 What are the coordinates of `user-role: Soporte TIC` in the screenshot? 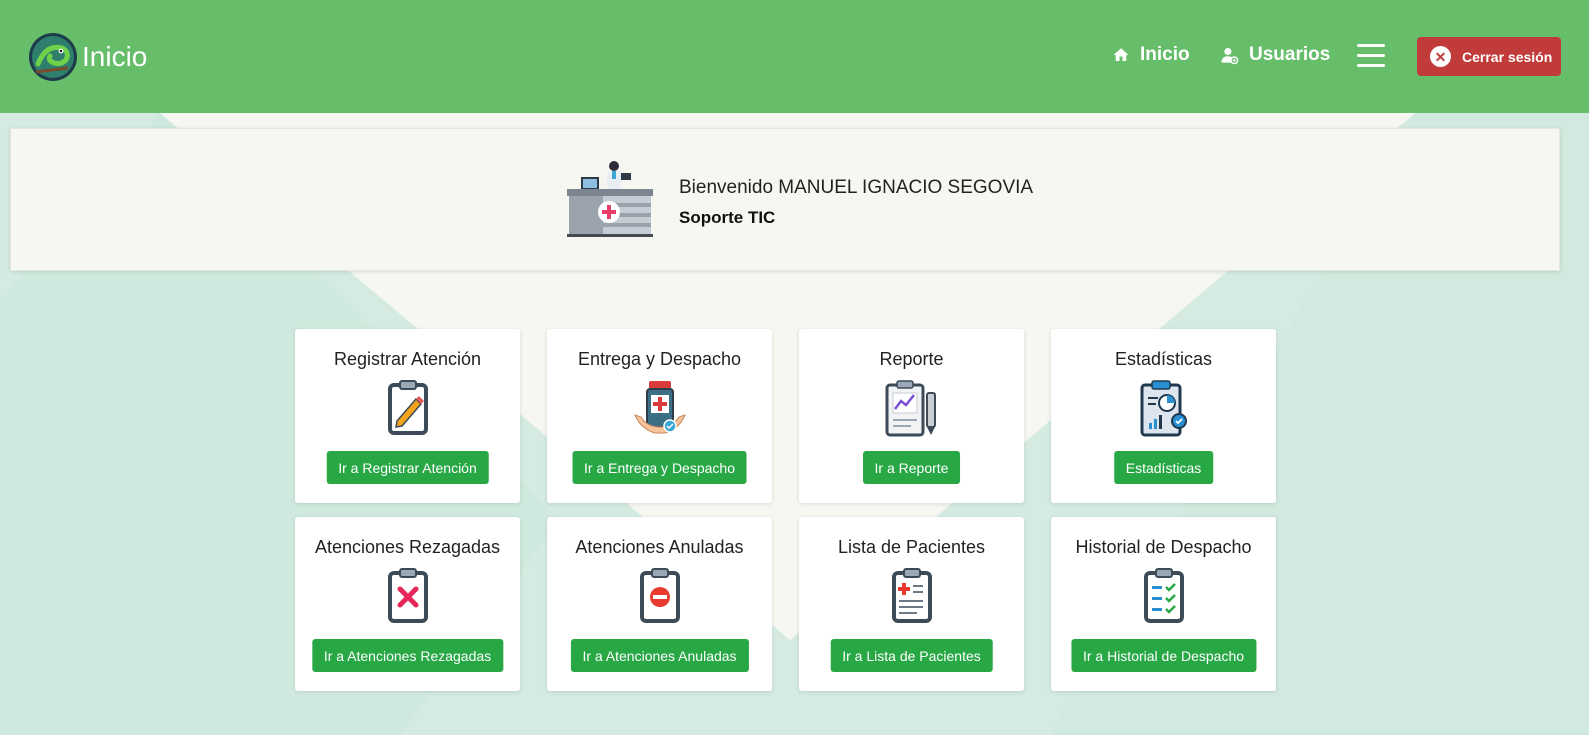 It's located at (727, 217).